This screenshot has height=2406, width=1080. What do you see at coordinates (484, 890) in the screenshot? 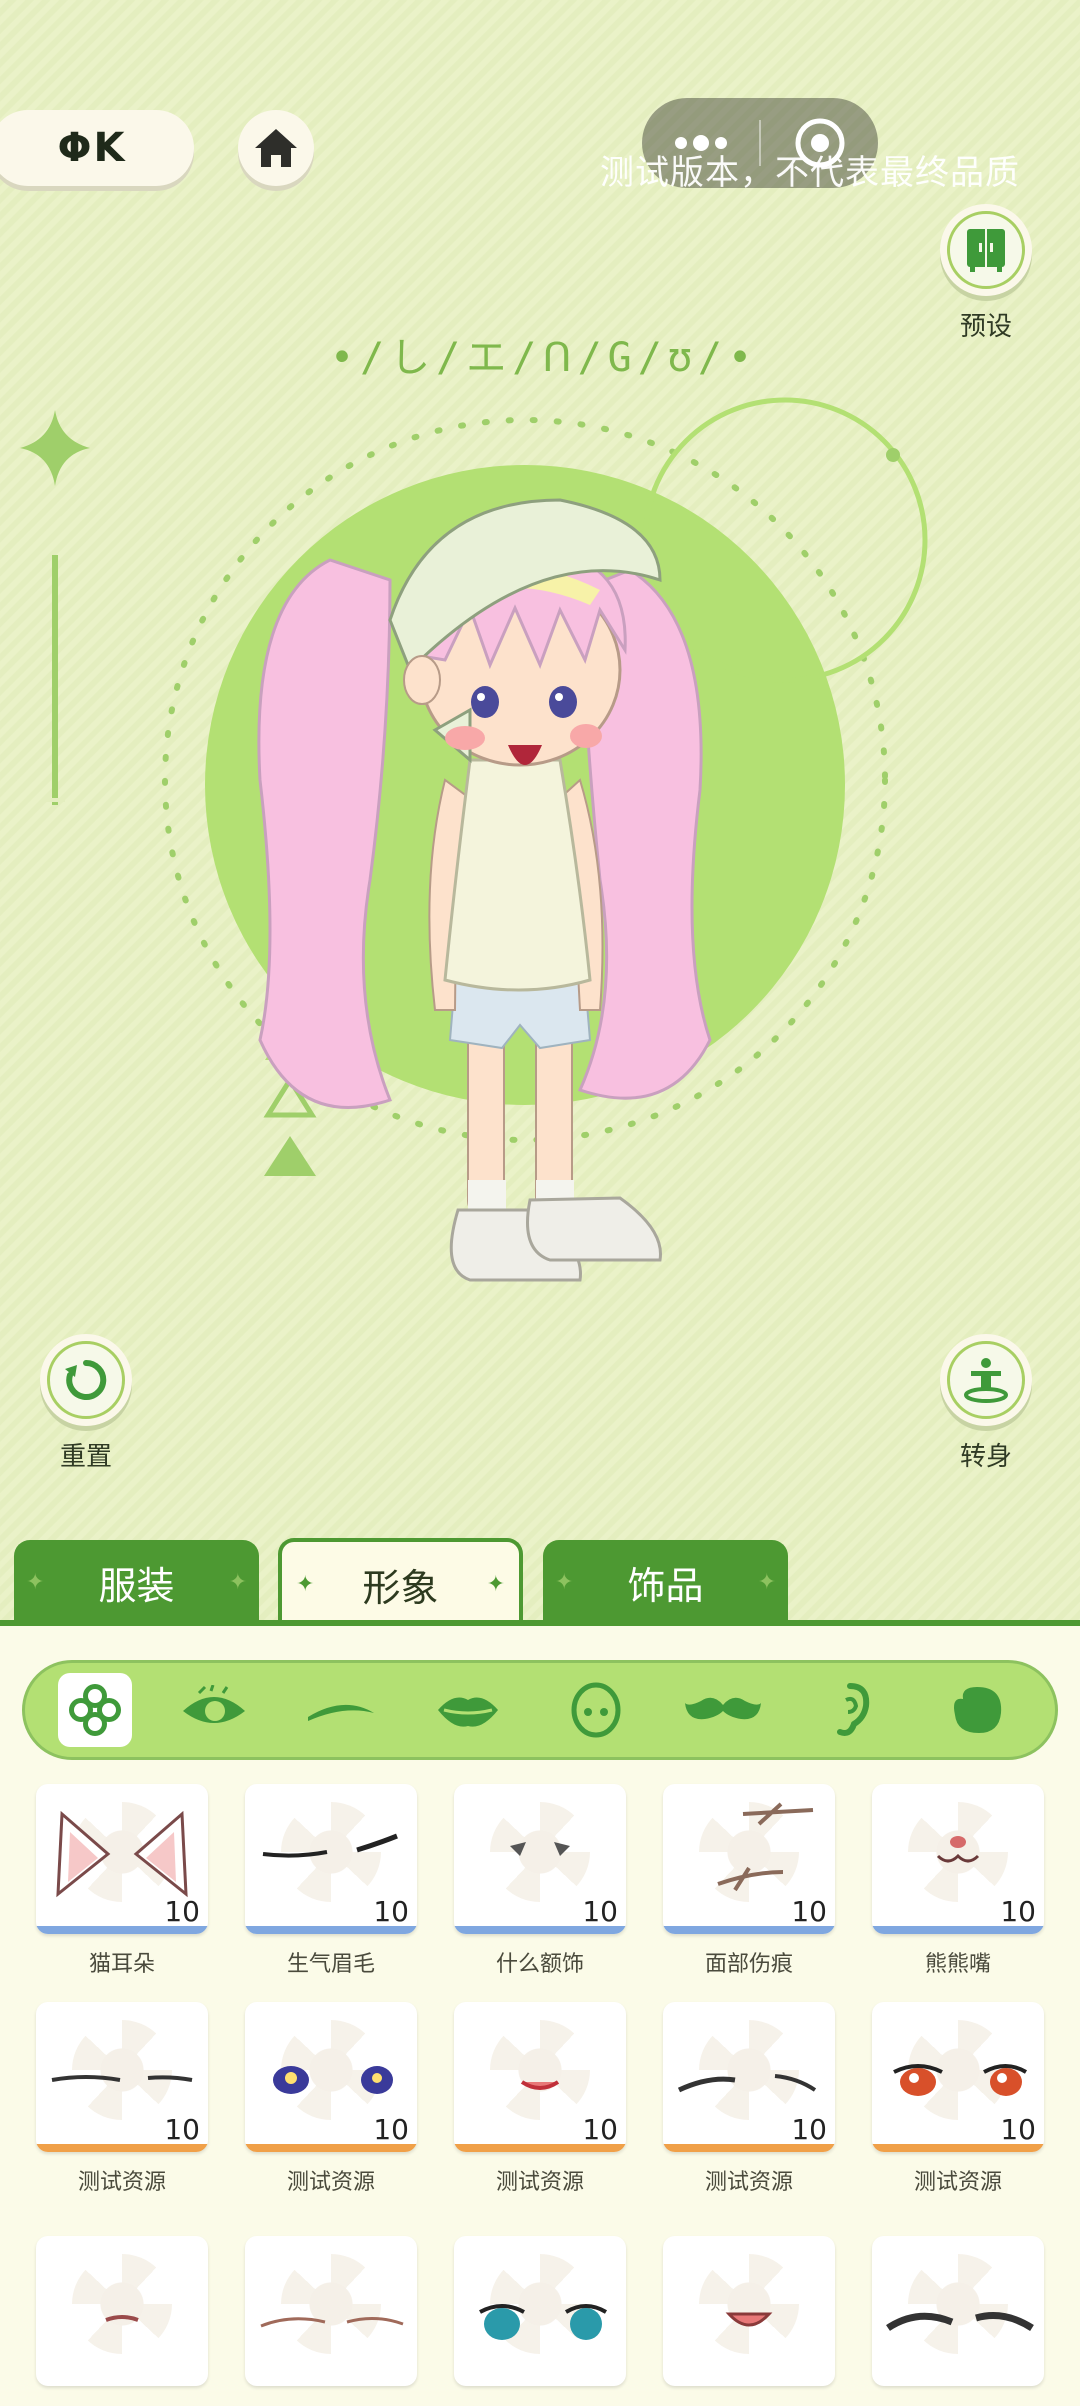
I see `character-avatar` at bounding box center [484, 890].